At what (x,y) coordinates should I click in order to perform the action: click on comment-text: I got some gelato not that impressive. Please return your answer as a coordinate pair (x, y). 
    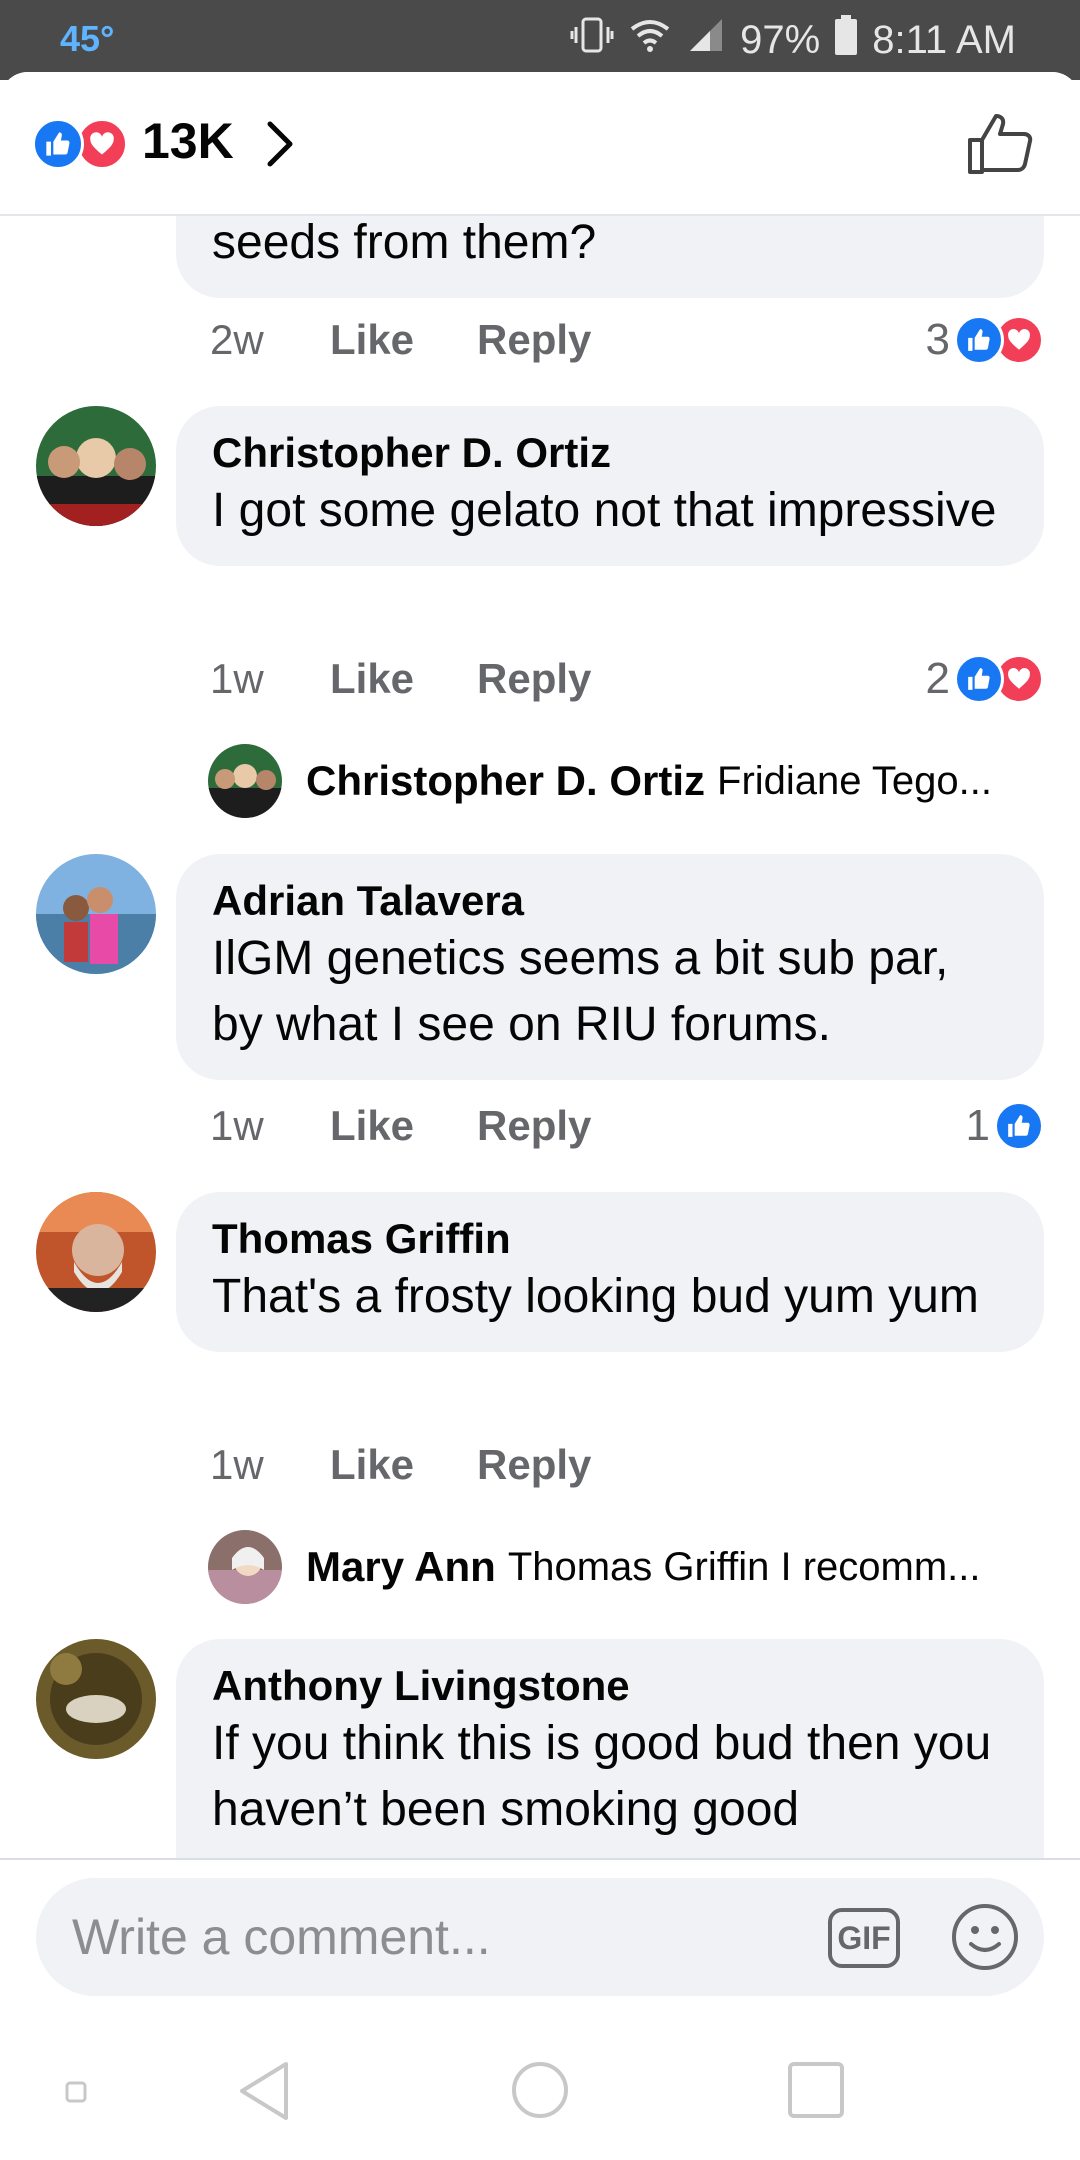
    Looking at the image, I should click on (604, 510).